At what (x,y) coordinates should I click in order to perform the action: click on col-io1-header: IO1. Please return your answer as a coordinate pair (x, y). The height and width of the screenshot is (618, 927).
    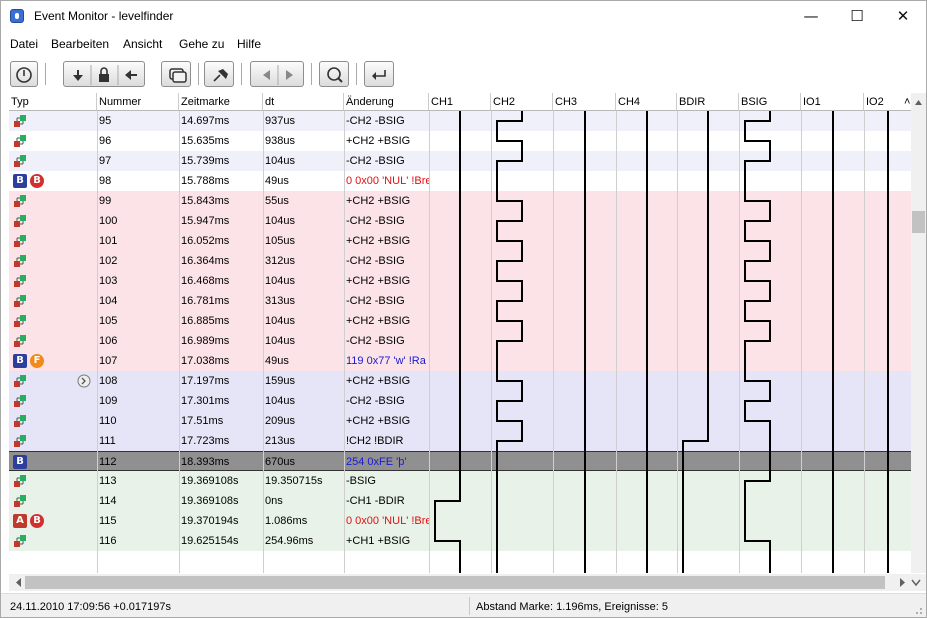
    Looking at the image, I should click on (832, 102).